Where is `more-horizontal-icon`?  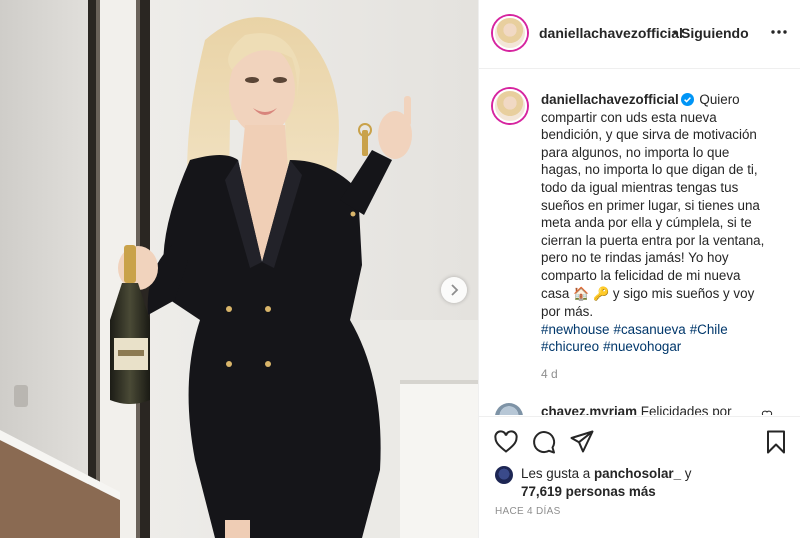 more-horizontal-icon is located at coordinates (779, 32).